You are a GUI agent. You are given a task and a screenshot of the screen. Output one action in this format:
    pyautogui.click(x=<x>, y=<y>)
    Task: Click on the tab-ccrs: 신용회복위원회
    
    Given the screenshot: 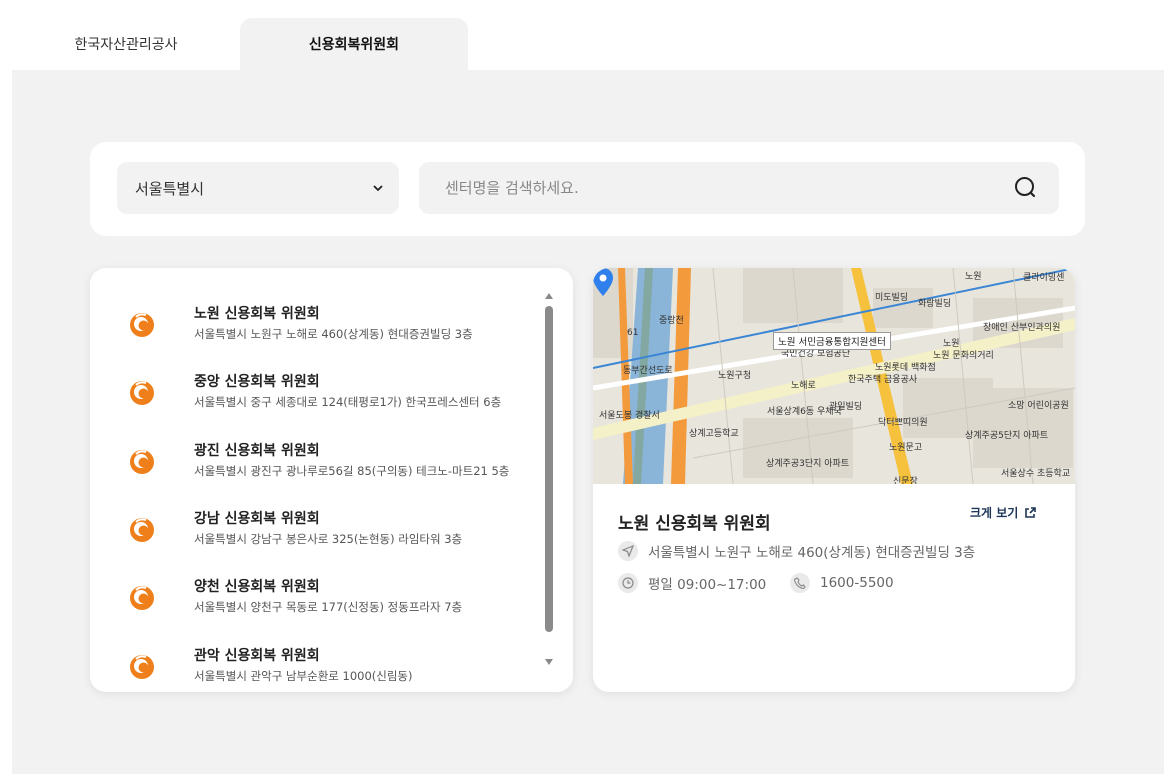 What is the action you would take?
    pyautogui.click(x=354, y=44)
    